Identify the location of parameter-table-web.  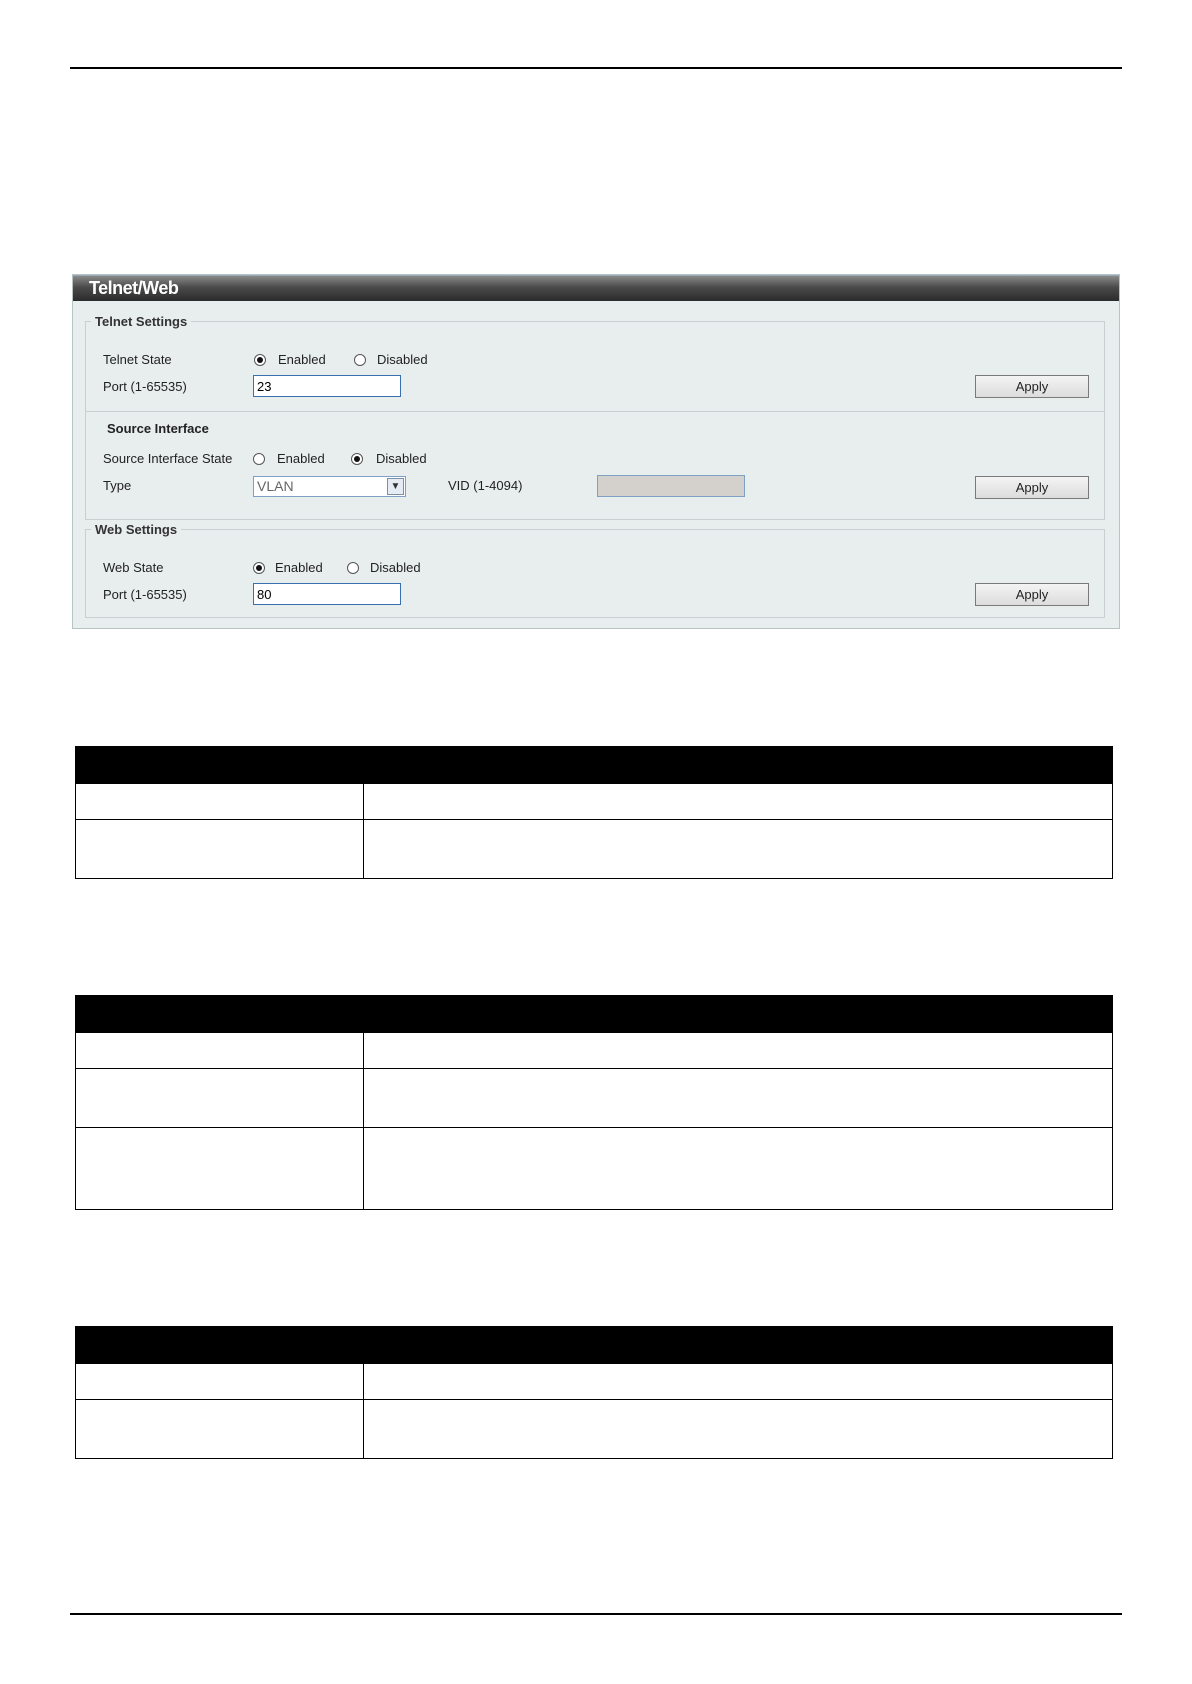
(594, 1392).